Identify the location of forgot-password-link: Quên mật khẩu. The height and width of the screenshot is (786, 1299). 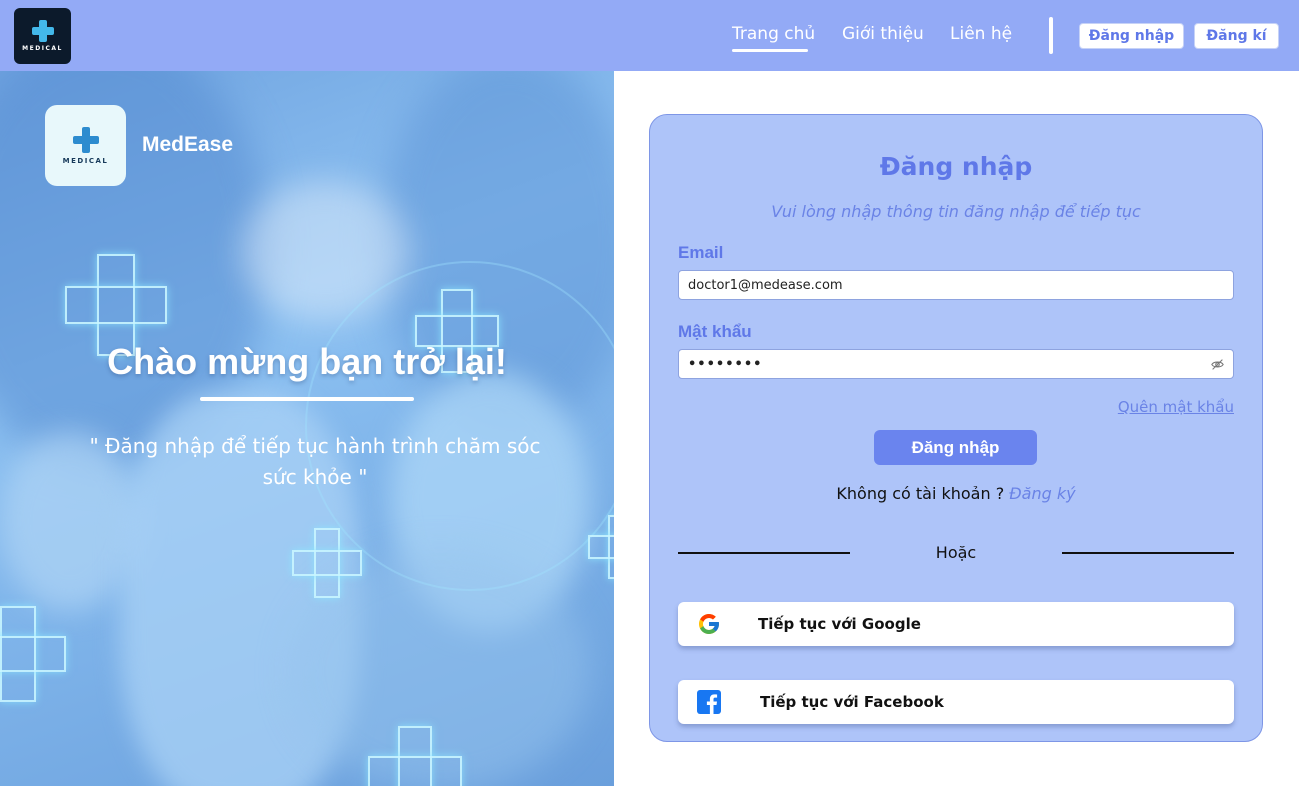
(1176, 407).